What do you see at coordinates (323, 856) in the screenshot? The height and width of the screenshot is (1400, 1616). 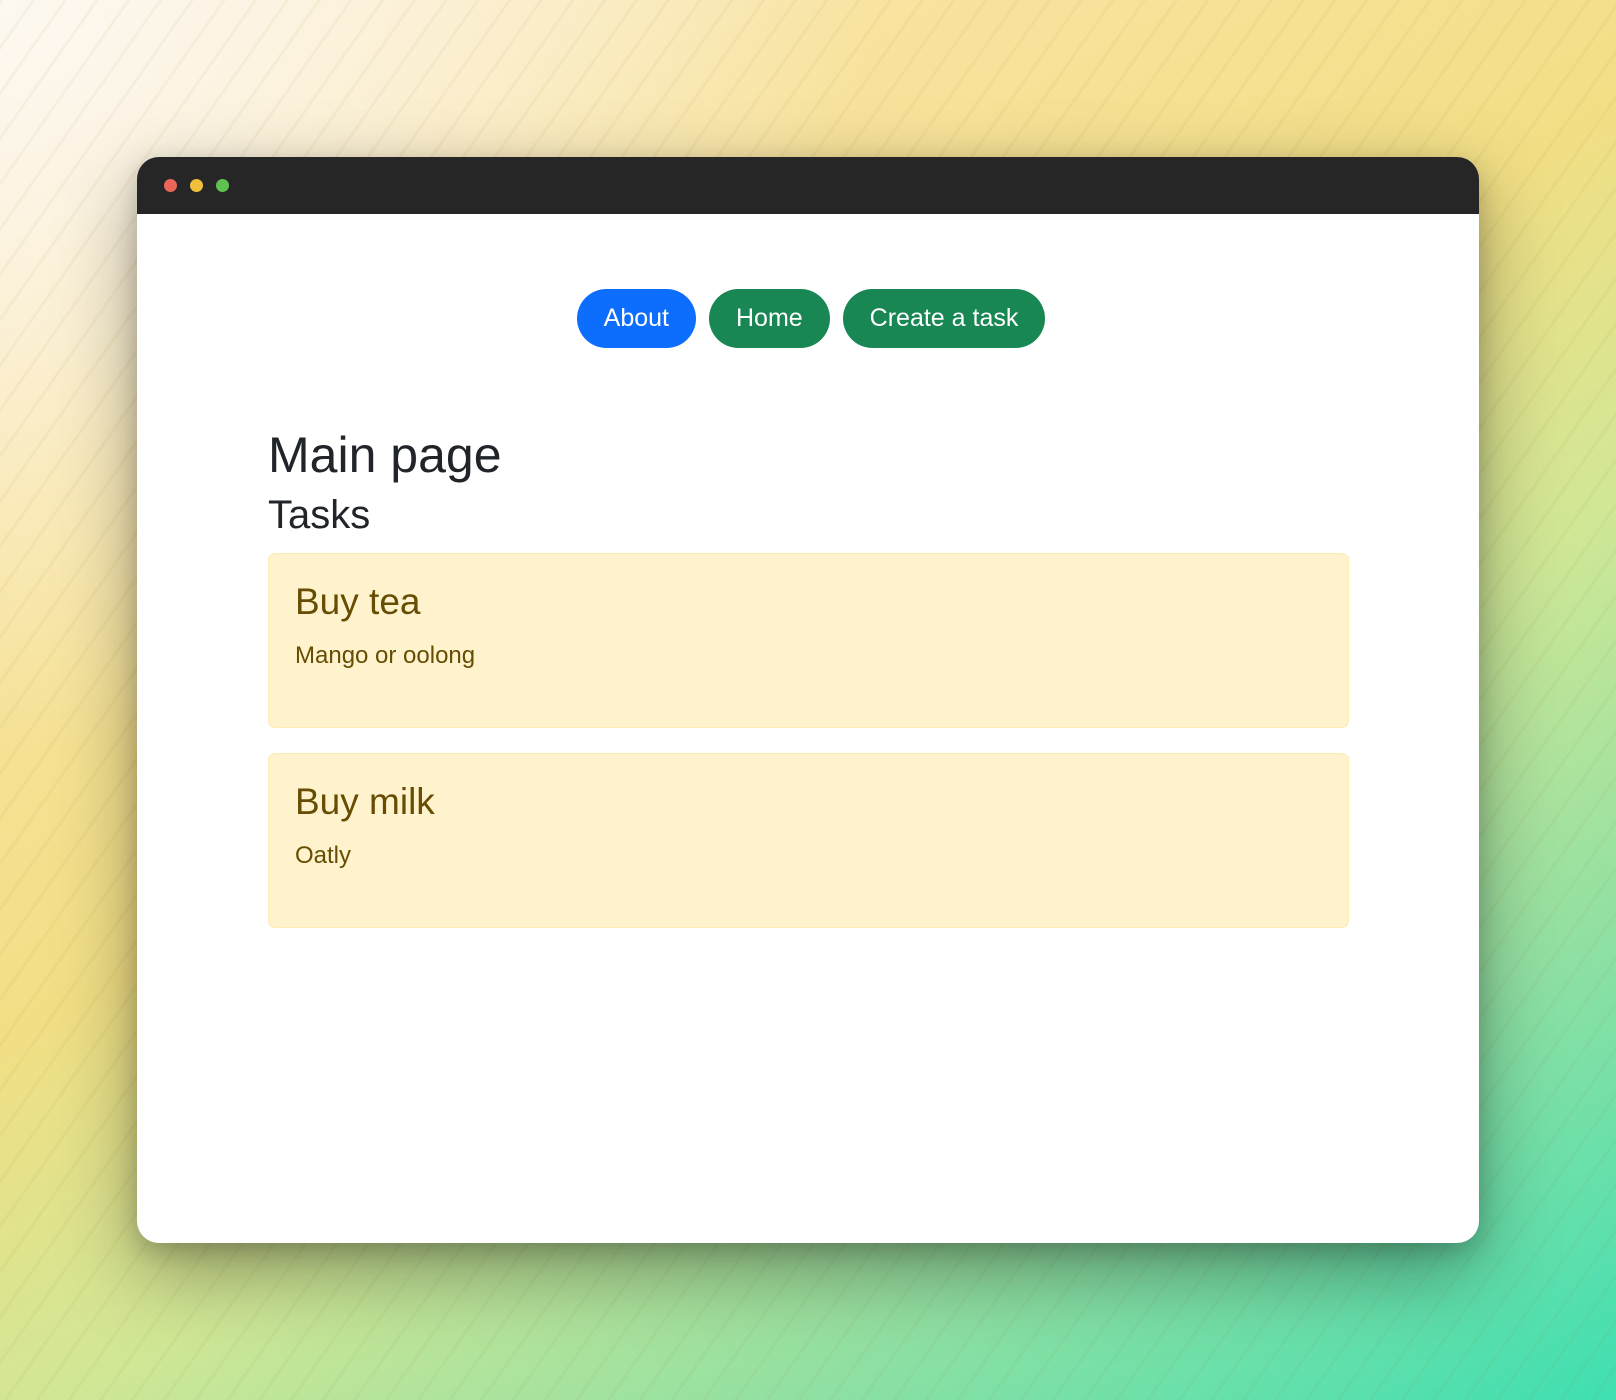 I see `task-description: Oatly` at bounding box center [323, 856].